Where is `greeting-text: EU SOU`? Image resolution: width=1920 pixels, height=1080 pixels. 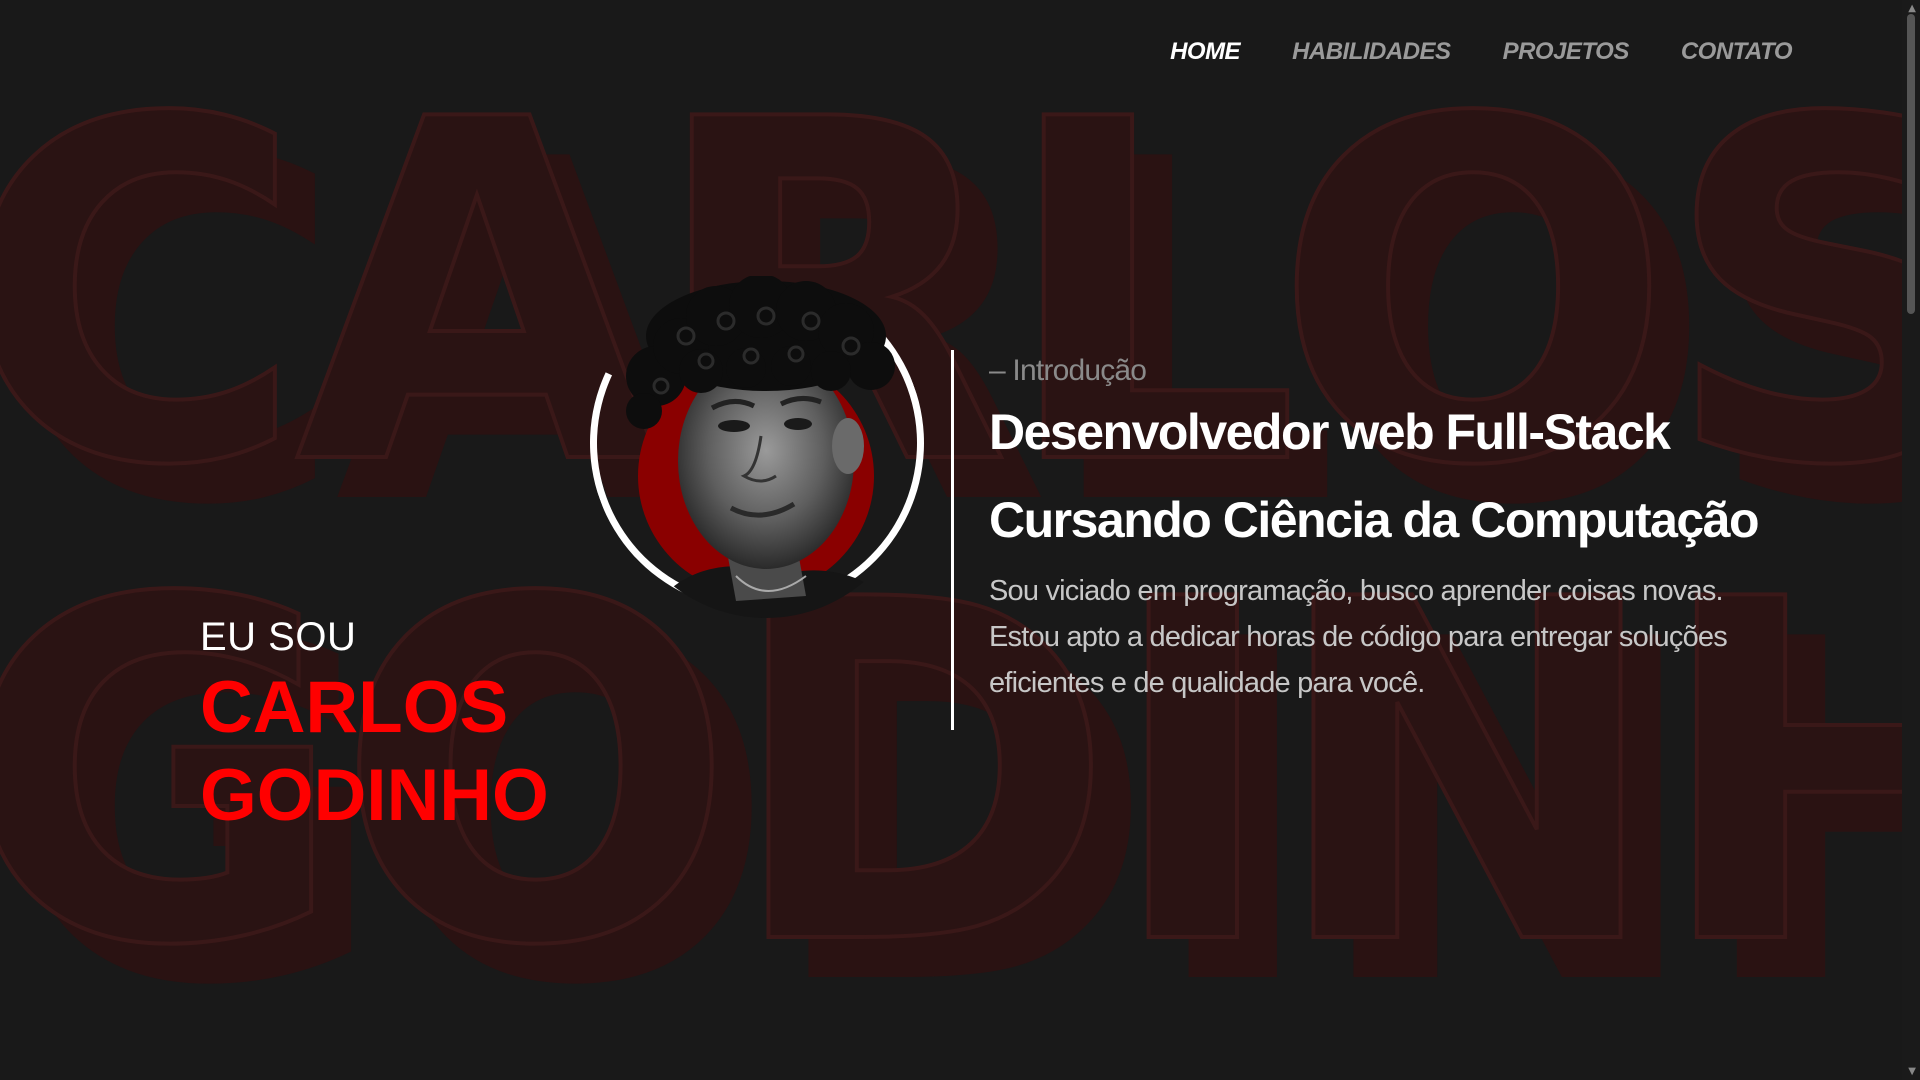
greeting-text: EU SOU is located at coordinates (278, 637).